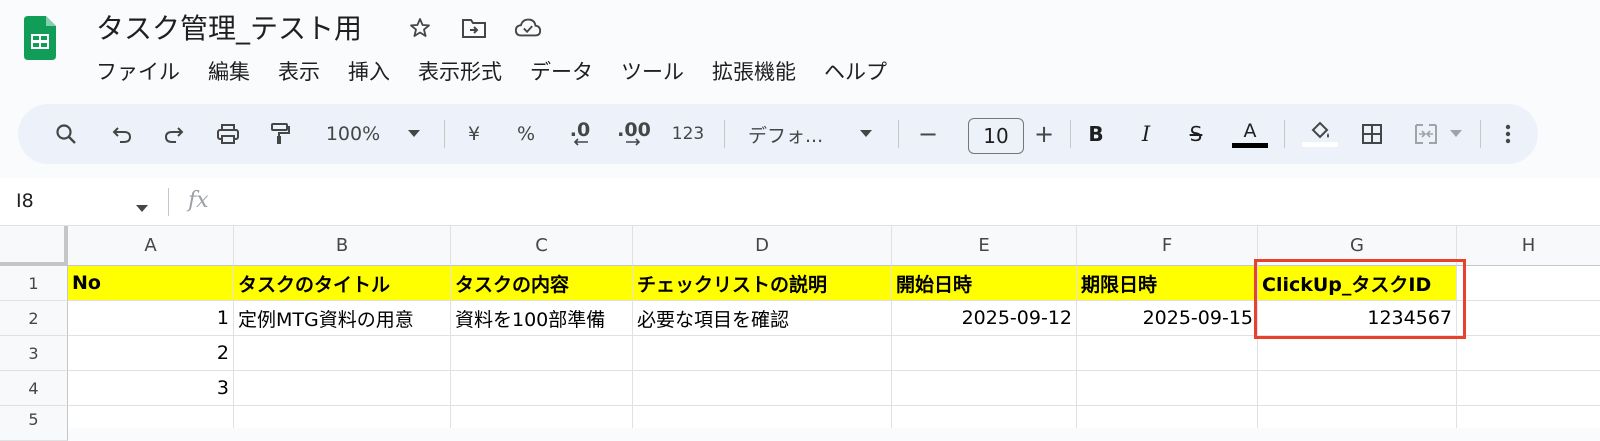  Describe the element at coordinates (34, 353) in the screenshot. I see `row-header-3: 3` at that location.